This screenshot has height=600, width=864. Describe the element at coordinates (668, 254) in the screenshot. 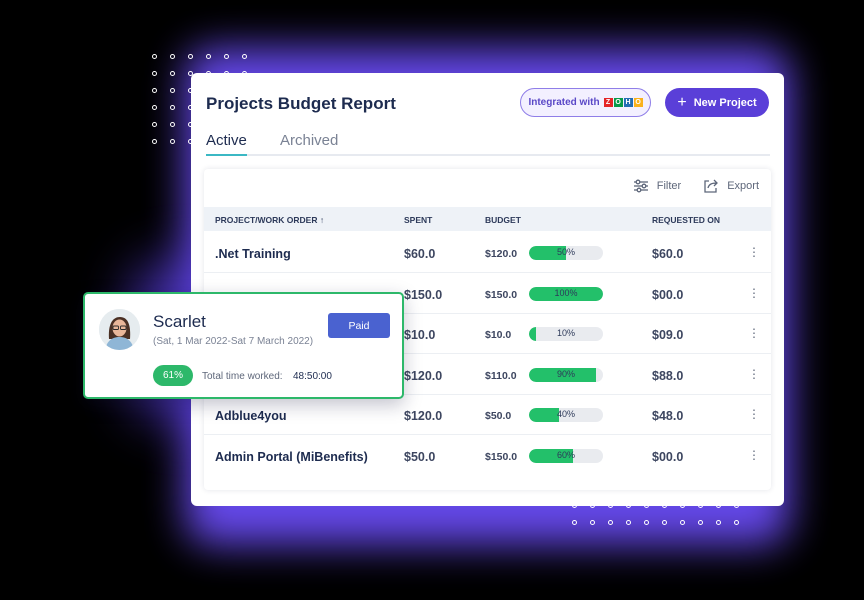

I see `requested-value: $60.0` at that location.